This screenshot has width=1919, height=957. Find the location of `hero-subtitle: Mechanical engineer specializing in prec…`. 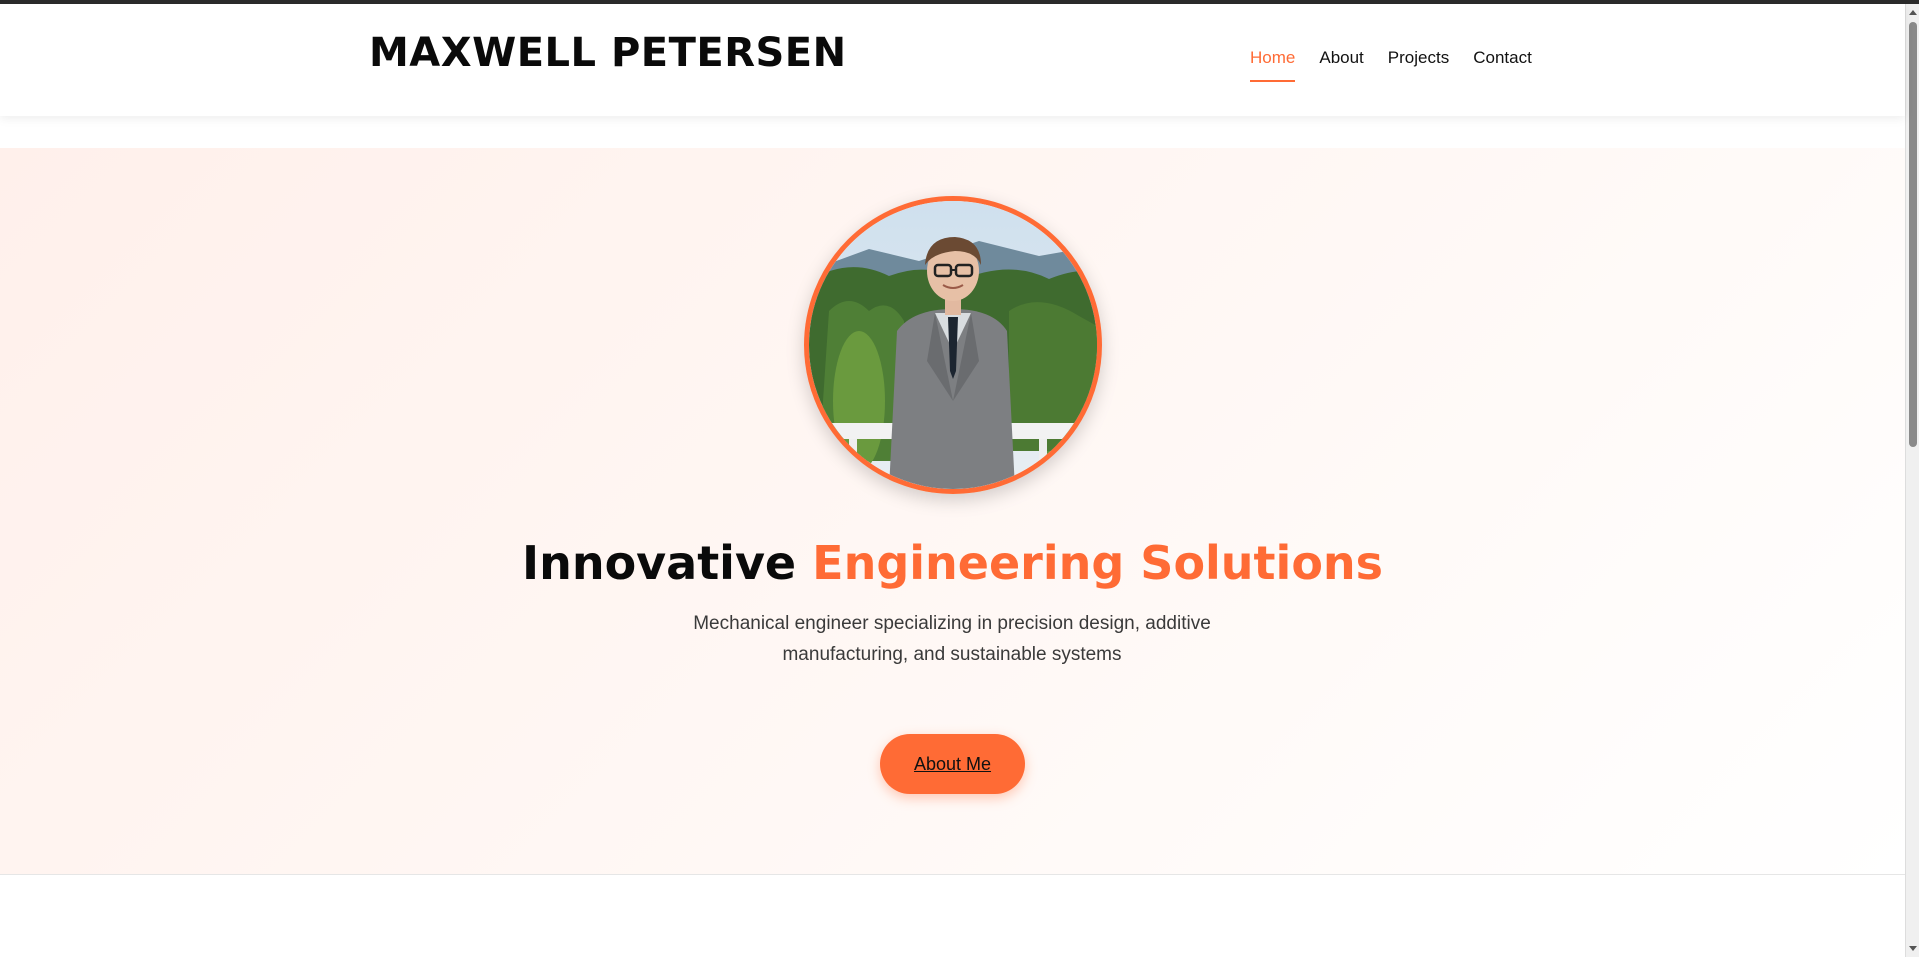

hero-subtitle: Mechanical engineer specializing in prec… is located at coordinates (952, 639).